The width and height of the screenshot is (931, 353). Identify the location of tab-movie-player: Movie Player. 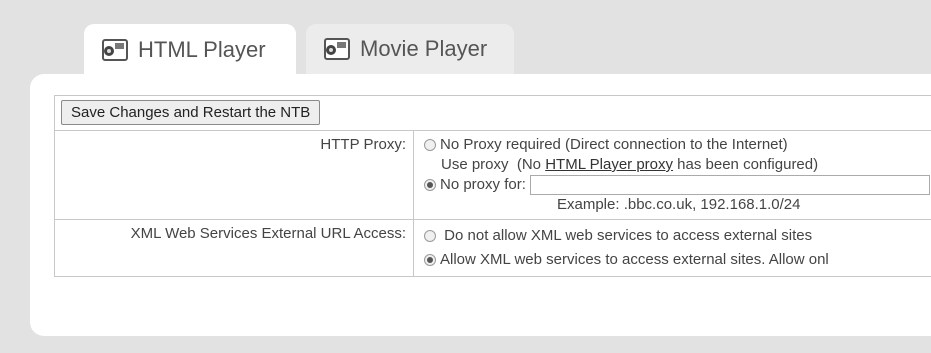
(410, 49).